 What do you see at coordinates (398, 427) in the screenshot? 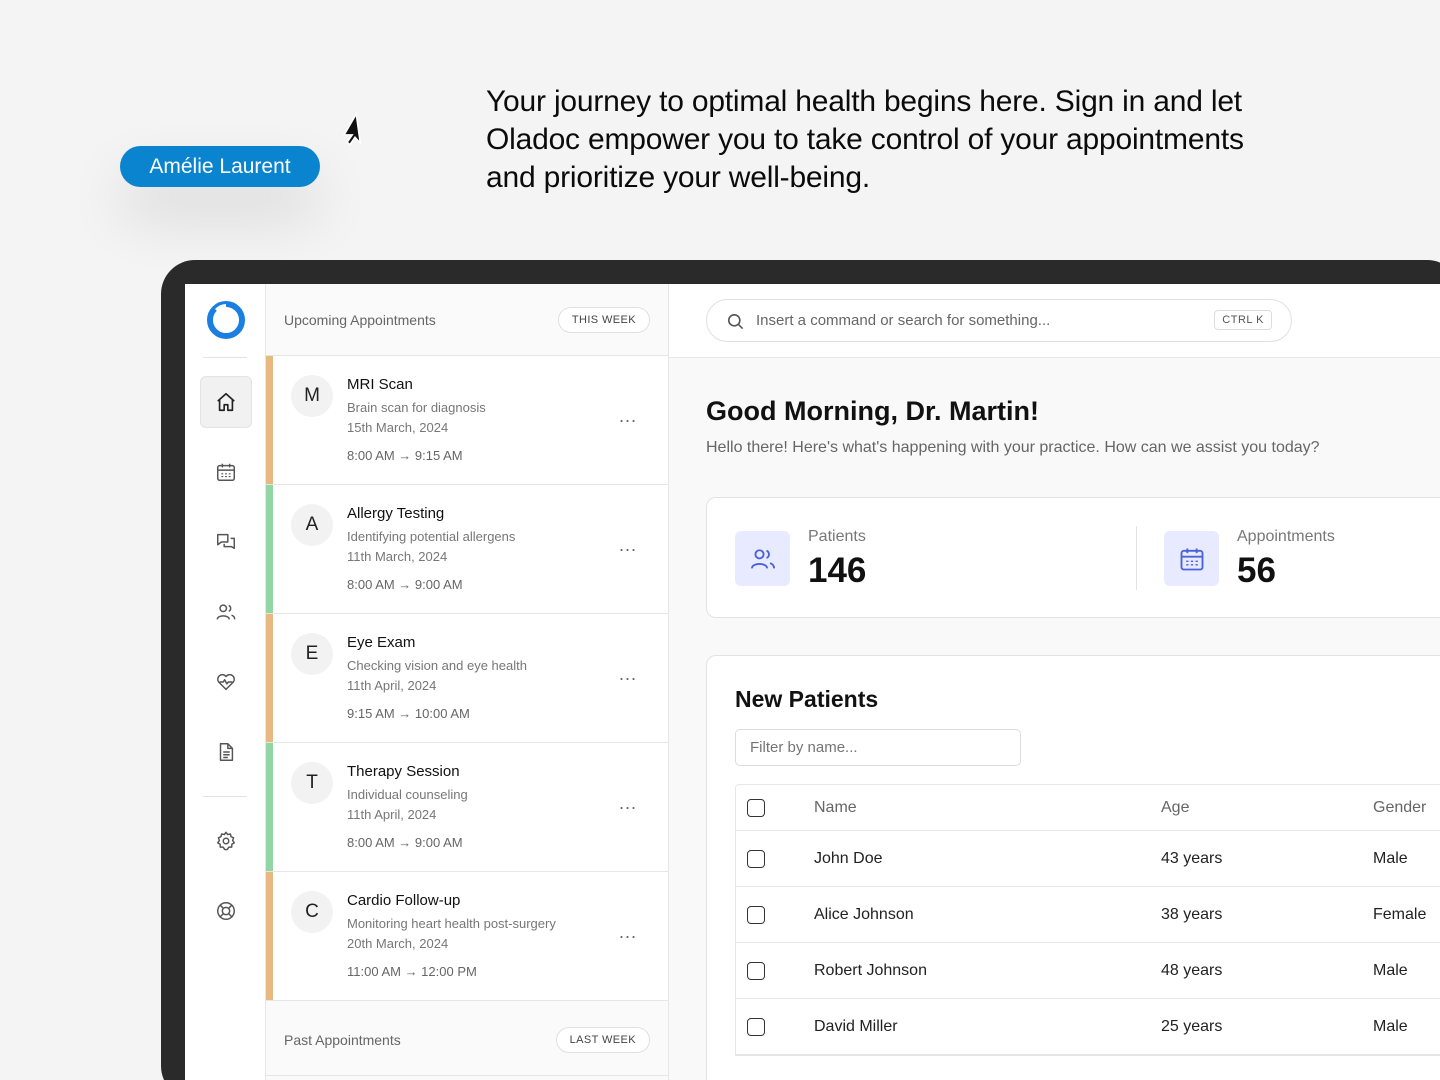
I see `appointment-date: 15th March, 2024` at bounding box center [398, 427].